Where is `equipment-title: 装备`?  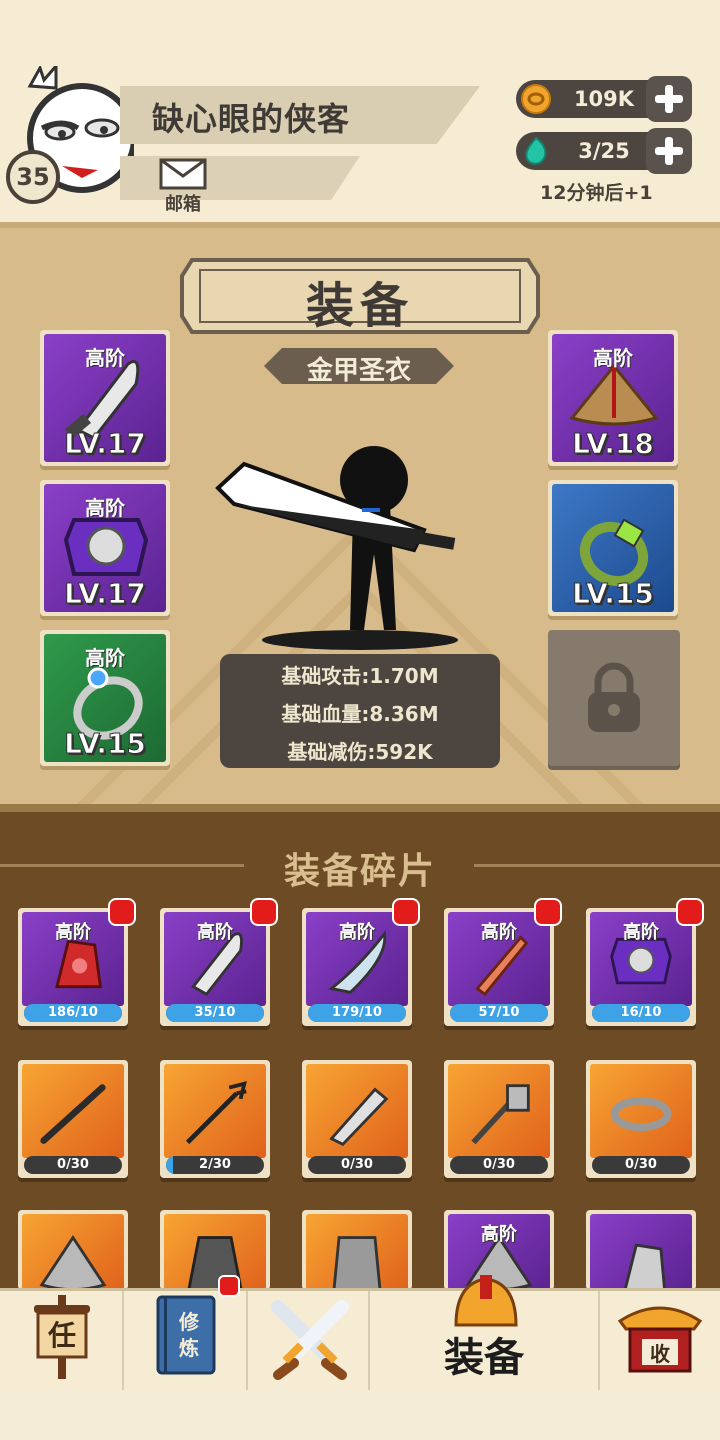
equipment-title: 装备 is located at coordinates (359, 306).